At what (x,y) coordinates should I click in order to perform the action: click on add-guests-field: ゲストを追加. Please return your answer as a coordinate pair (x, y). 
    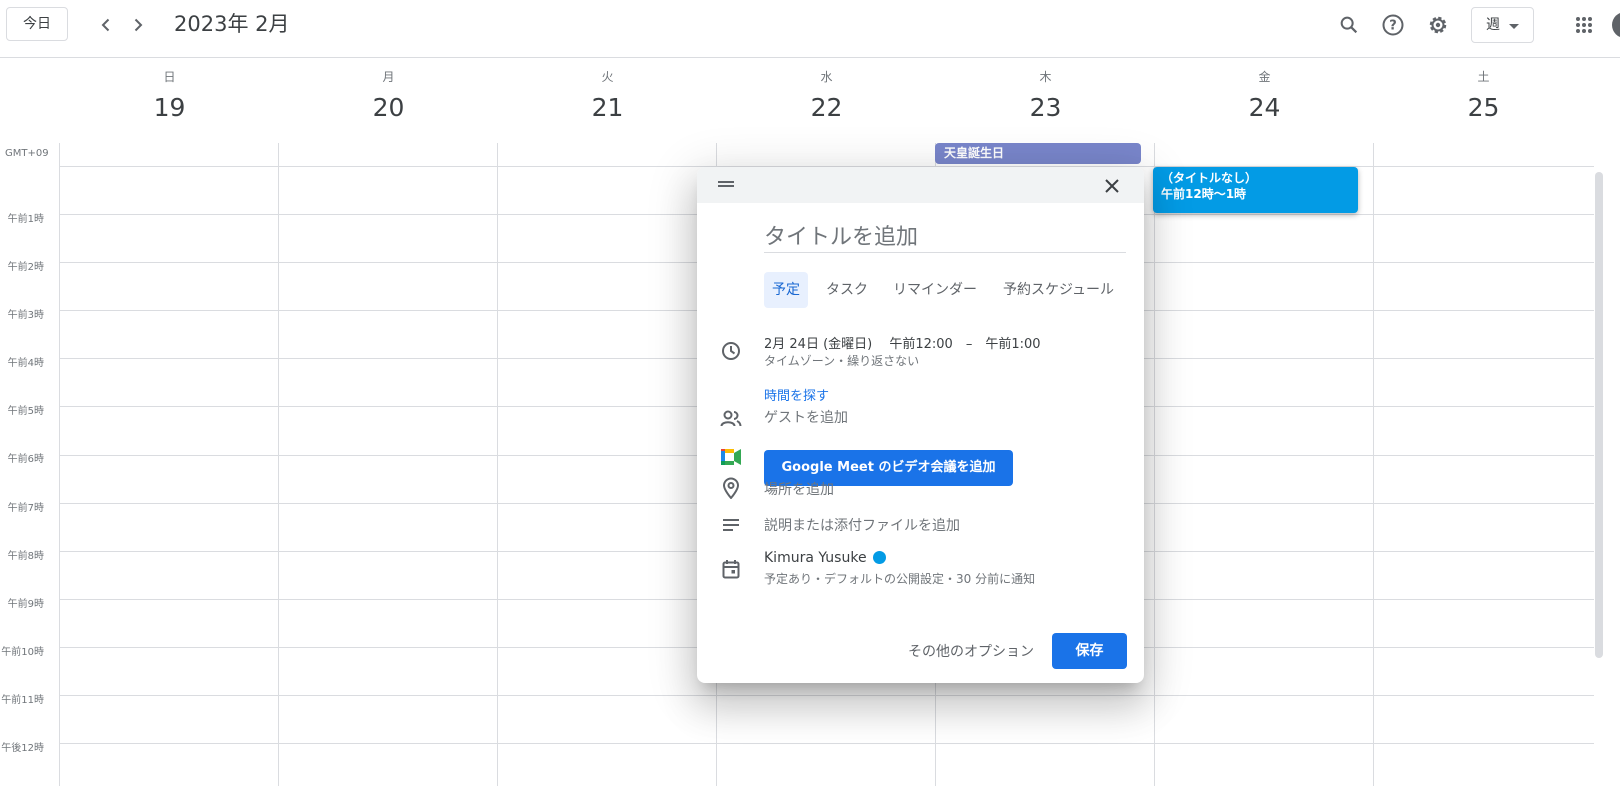
    Looking at the image, I should click on (806, 417).